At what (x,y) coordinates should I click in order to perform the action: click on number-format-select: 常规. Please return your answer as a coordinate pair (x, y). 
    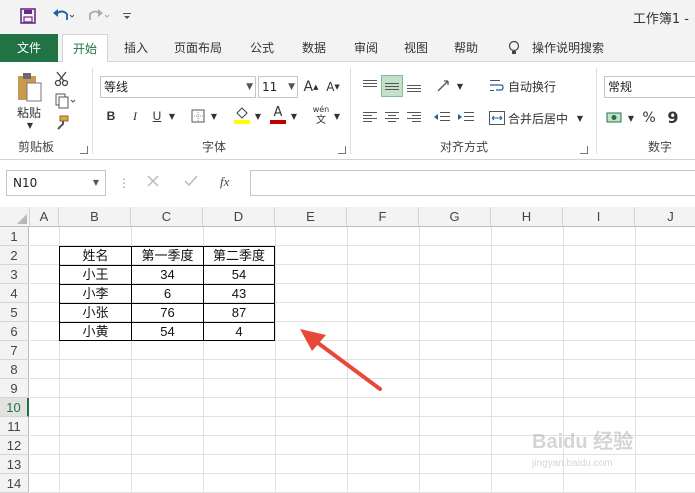
    Looking at the image, I should click on (649, 87).